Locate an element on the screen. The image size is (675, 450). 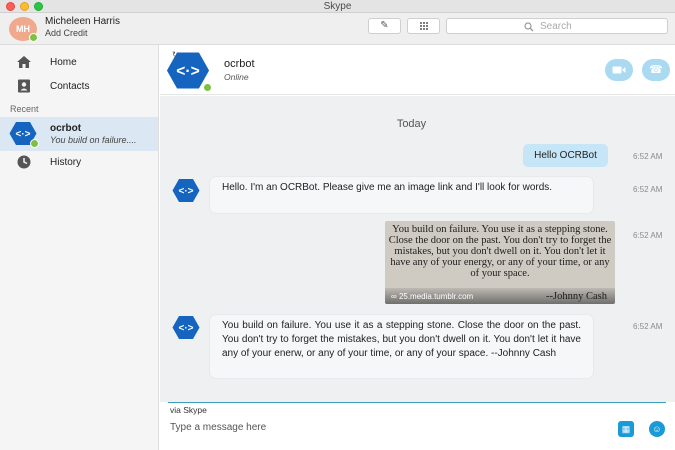
outgoing-message: Hello OCRBot is located at coordinates (565, 155).